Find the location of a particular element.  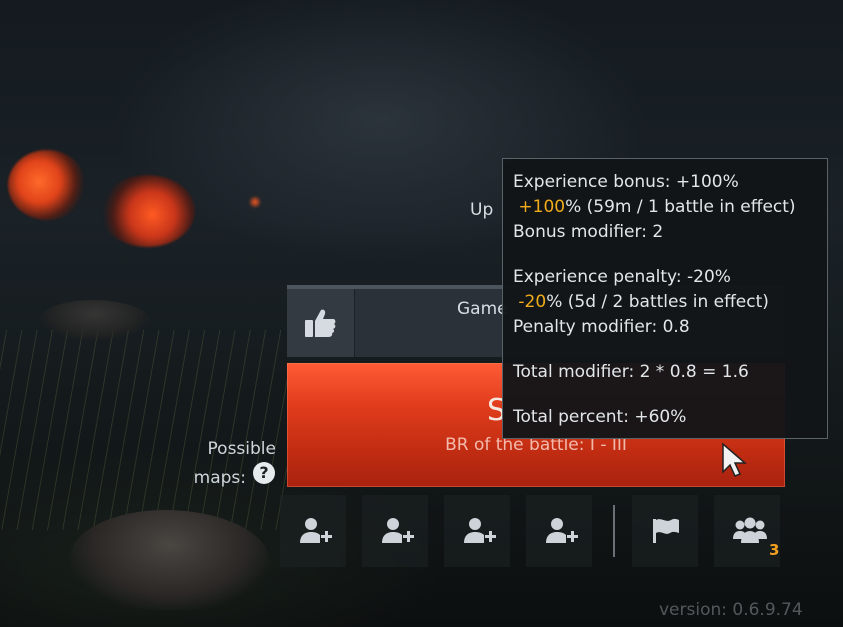

flag-button is located at coordinates (665, 531).